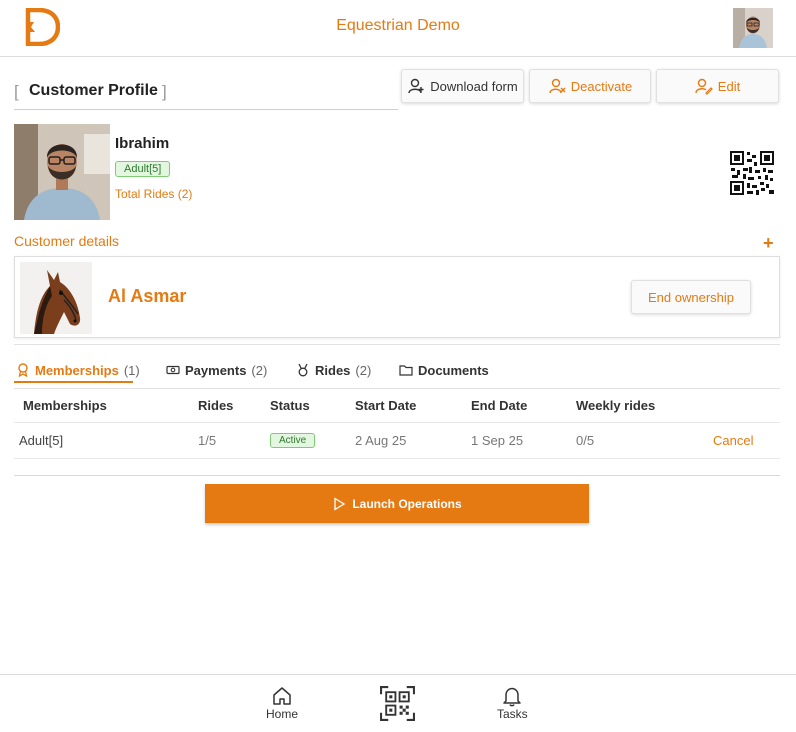 Image resolution: width=796 pixels, height=732 pixels. Describe the element at coordinates (259, 370) in the screenshot. I see `tab-payments-count: (2)` at that location.